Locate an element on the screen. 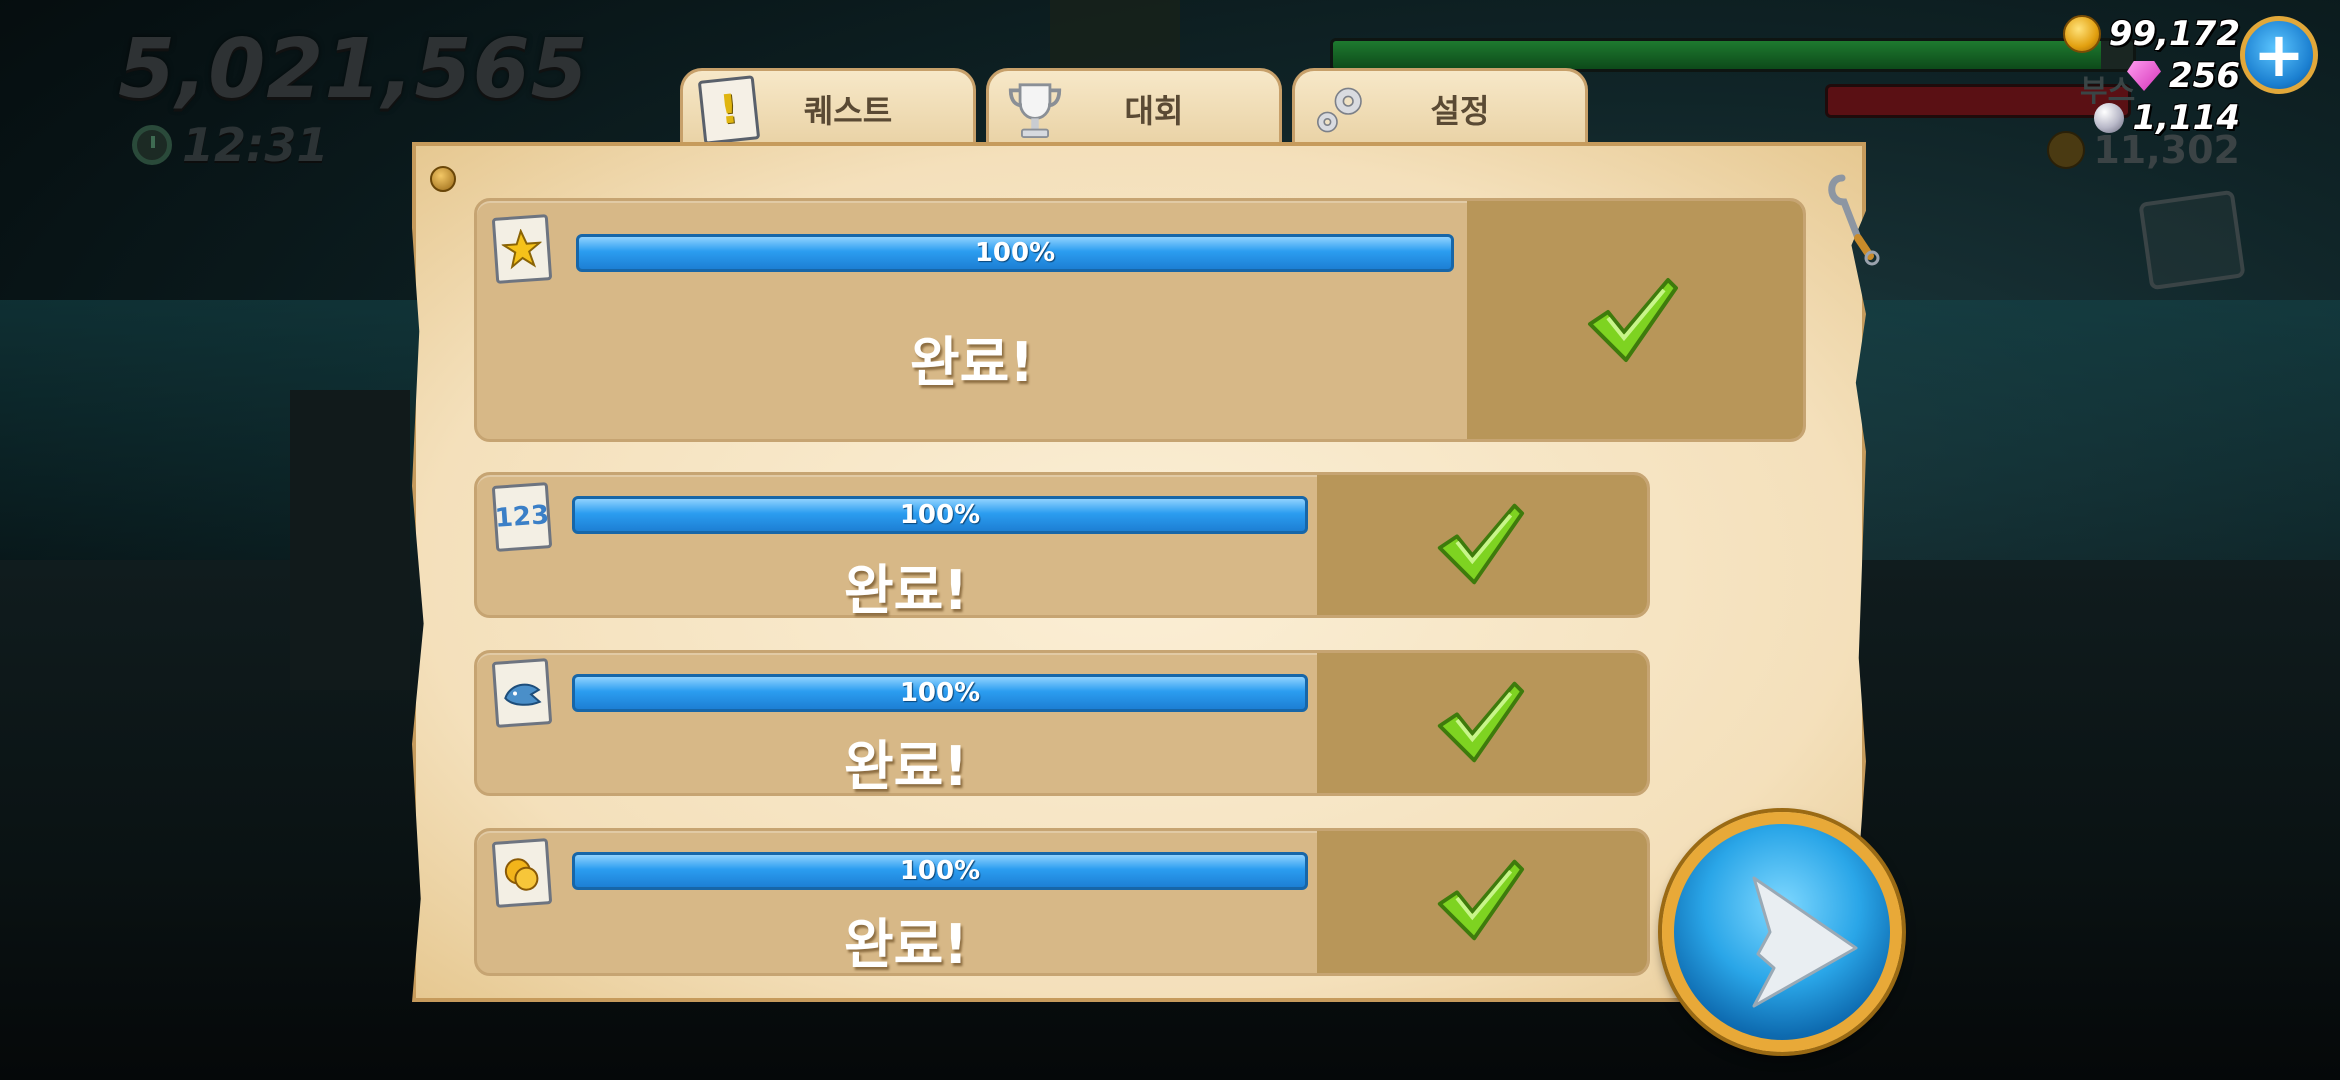  gem-icon is located at coordinates (2144, 76).